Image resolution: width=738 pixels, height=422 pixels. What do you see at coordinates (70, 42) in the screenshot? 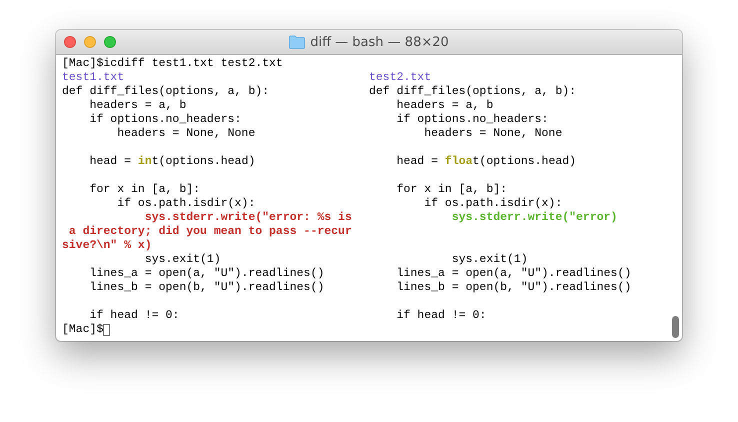
I see `close-button` at bounding box center [70, 42].